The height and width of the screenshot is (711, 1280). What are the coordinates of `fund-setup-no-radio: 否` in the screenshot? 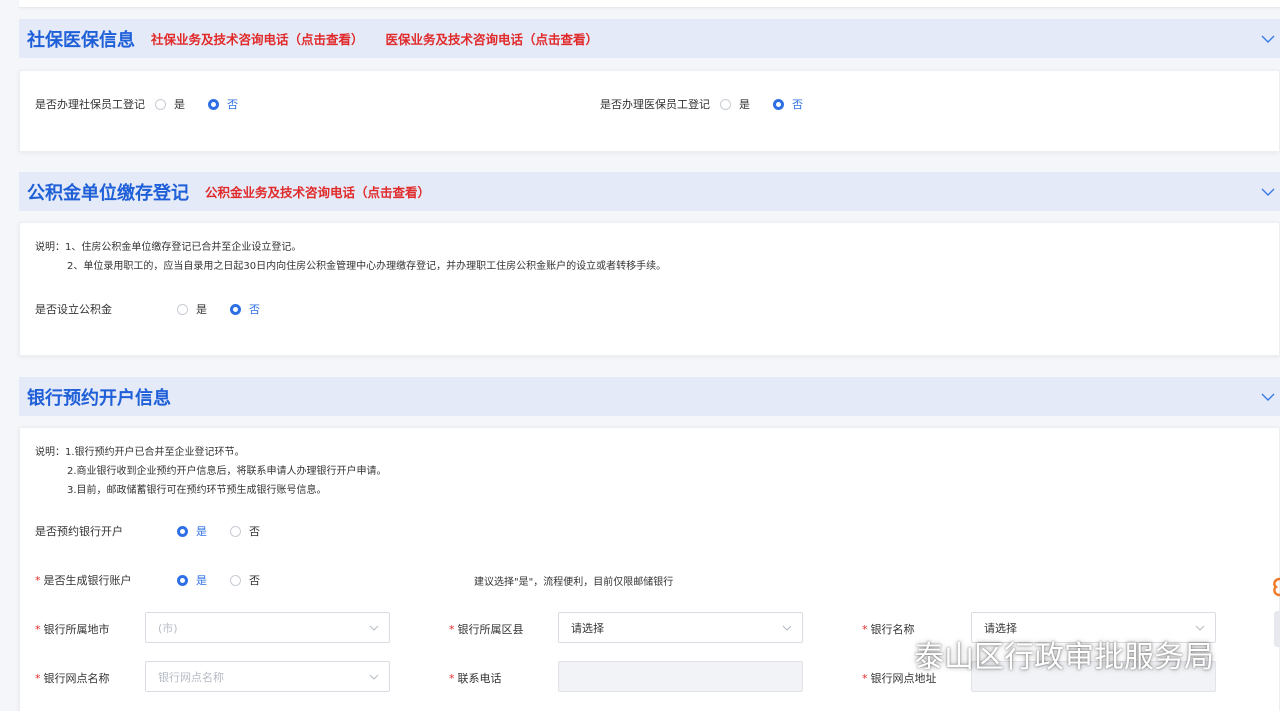 It's located at (245, 309).